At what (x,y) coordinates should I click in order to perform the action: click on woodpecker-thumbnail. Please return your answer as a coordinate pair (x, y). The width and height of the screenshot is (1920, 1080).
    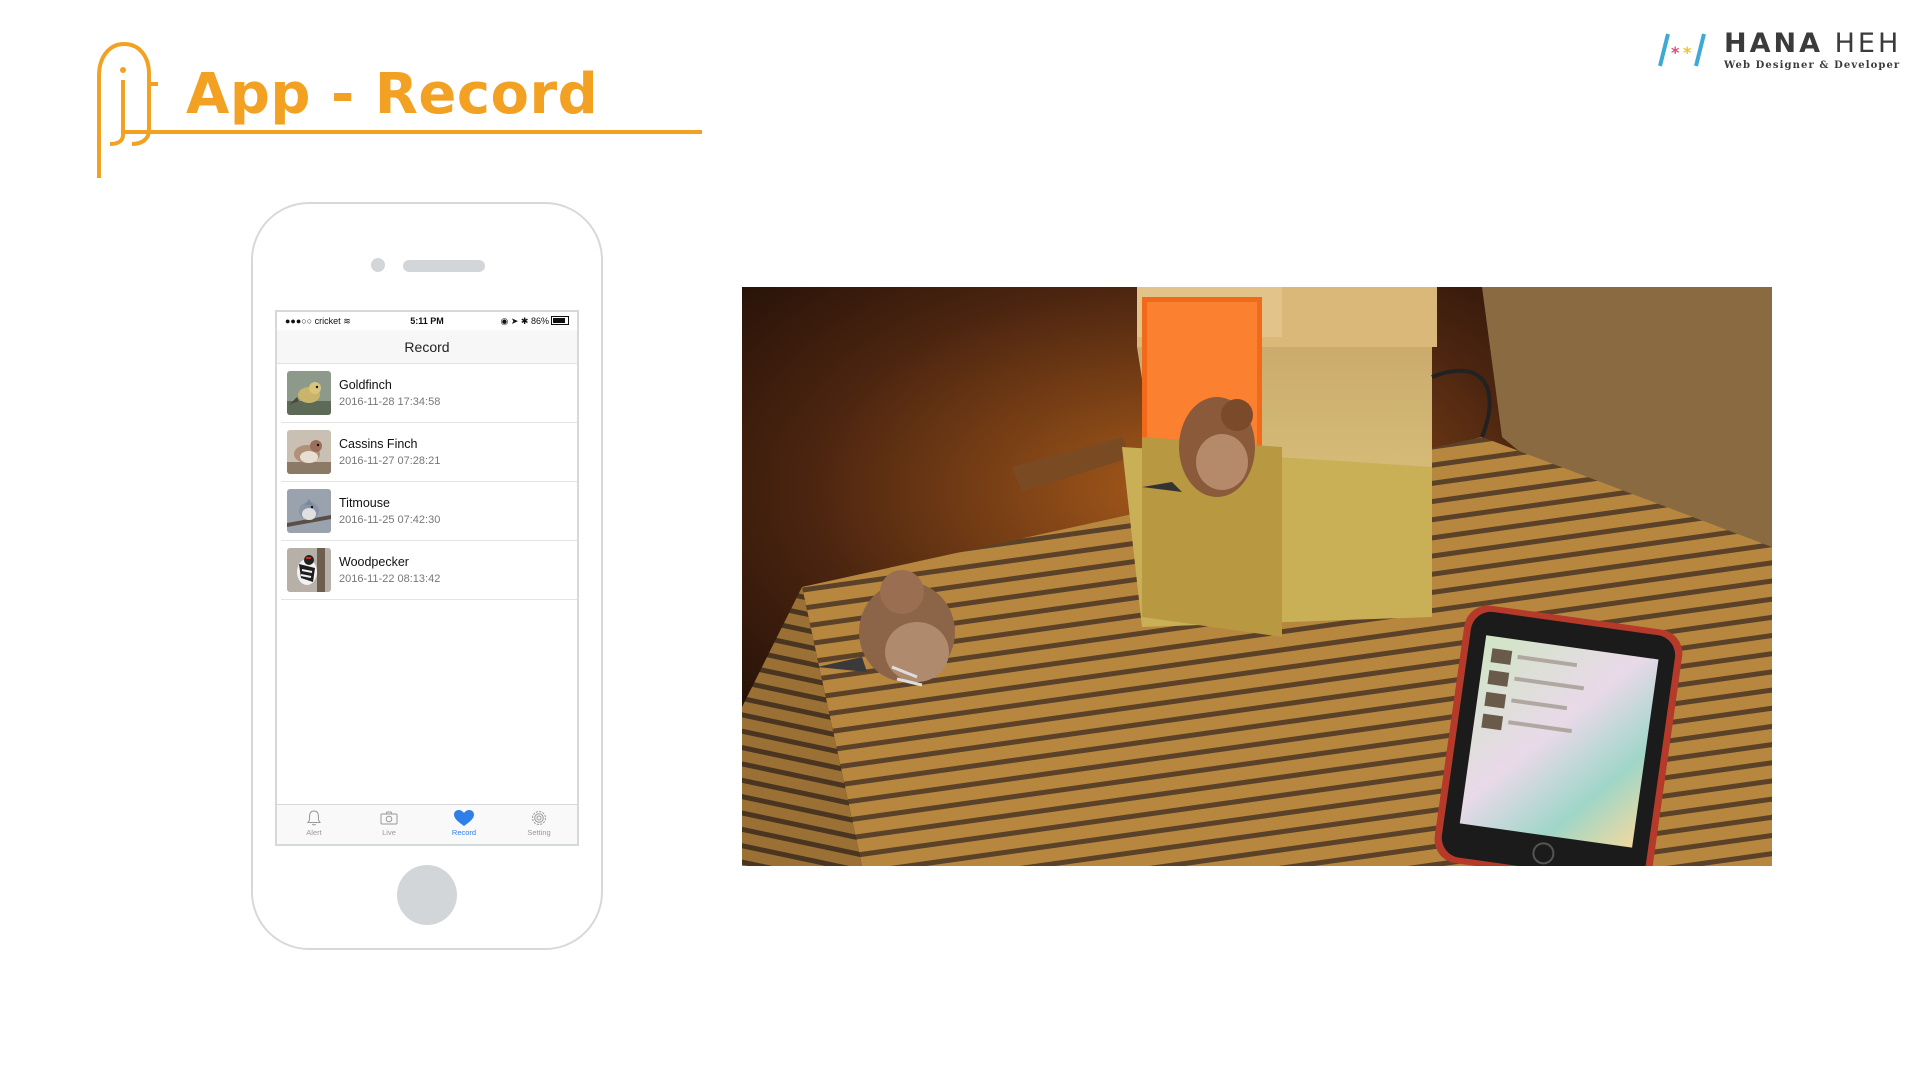
    Looking at the image, I should click on (309, 570).